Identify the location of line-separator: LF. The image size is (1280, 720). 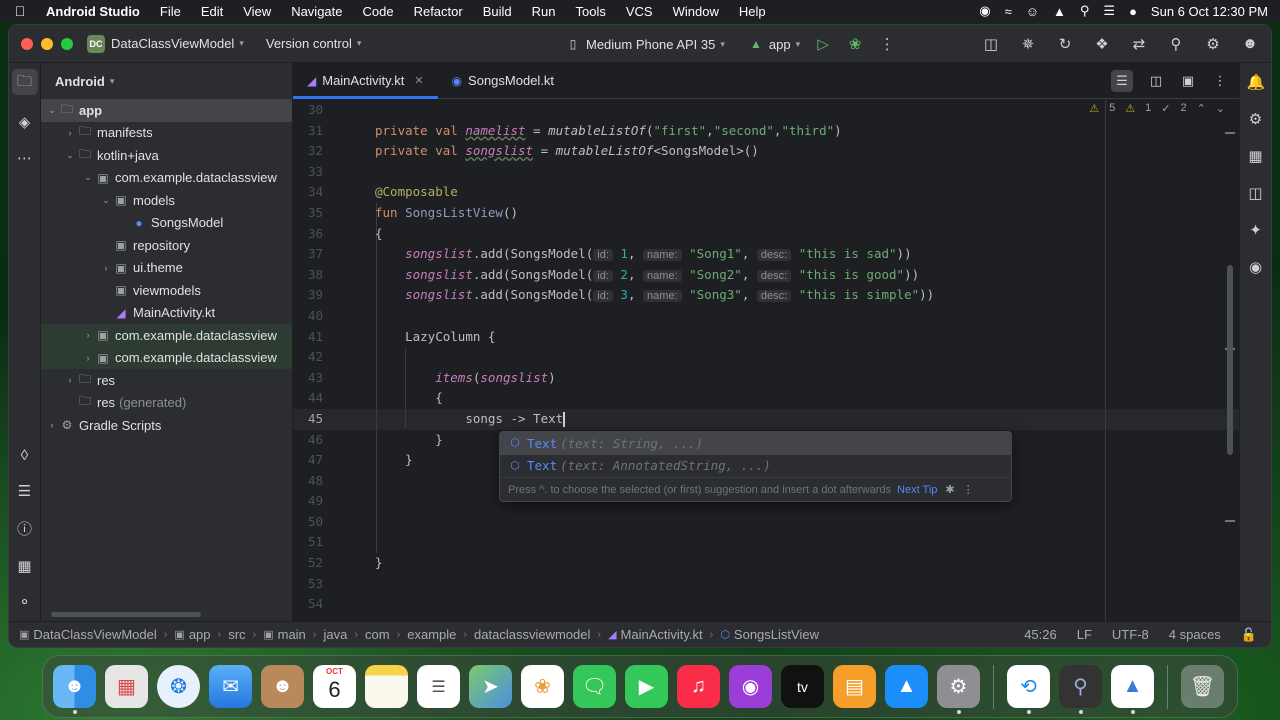
(1084, 634).